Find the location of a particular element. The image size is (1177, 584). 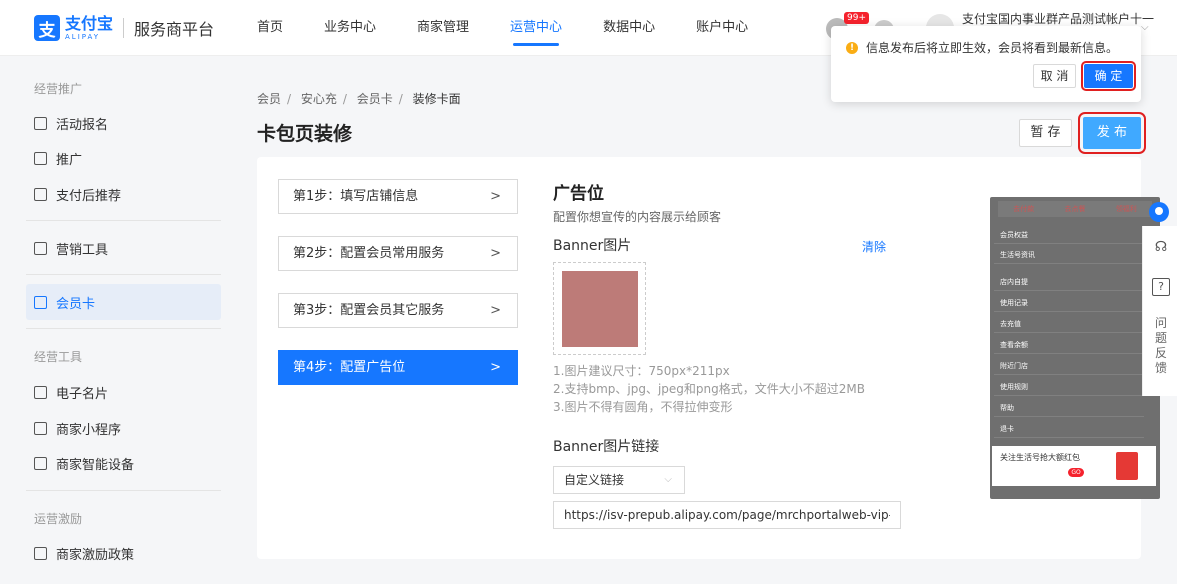

sidebar-item-miniapp: 商家小程序 is located at coordinates (77, 428).